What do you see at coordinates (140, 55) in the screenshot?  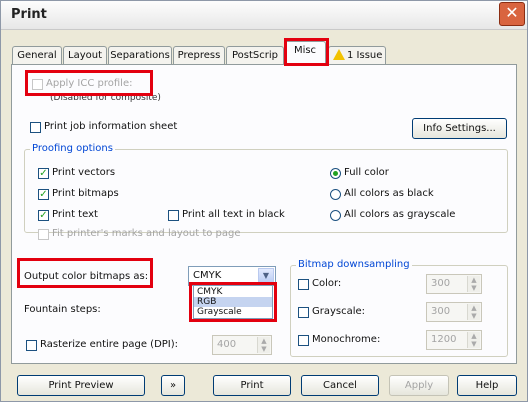 I see `tab-separations: Separations` at bounding box center [140, 55].